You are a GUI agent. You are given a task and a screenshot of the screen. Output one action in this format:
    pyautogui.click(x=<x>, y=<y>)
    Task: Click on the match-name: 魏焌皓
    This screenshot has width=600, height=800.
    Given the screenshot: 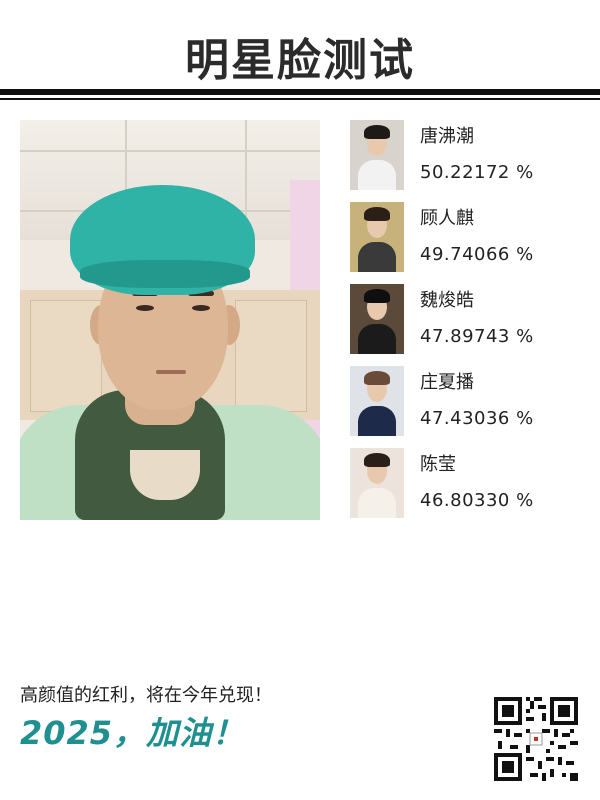 What is the action you would take?
    pyautogui.click(x=447, y=300)
    